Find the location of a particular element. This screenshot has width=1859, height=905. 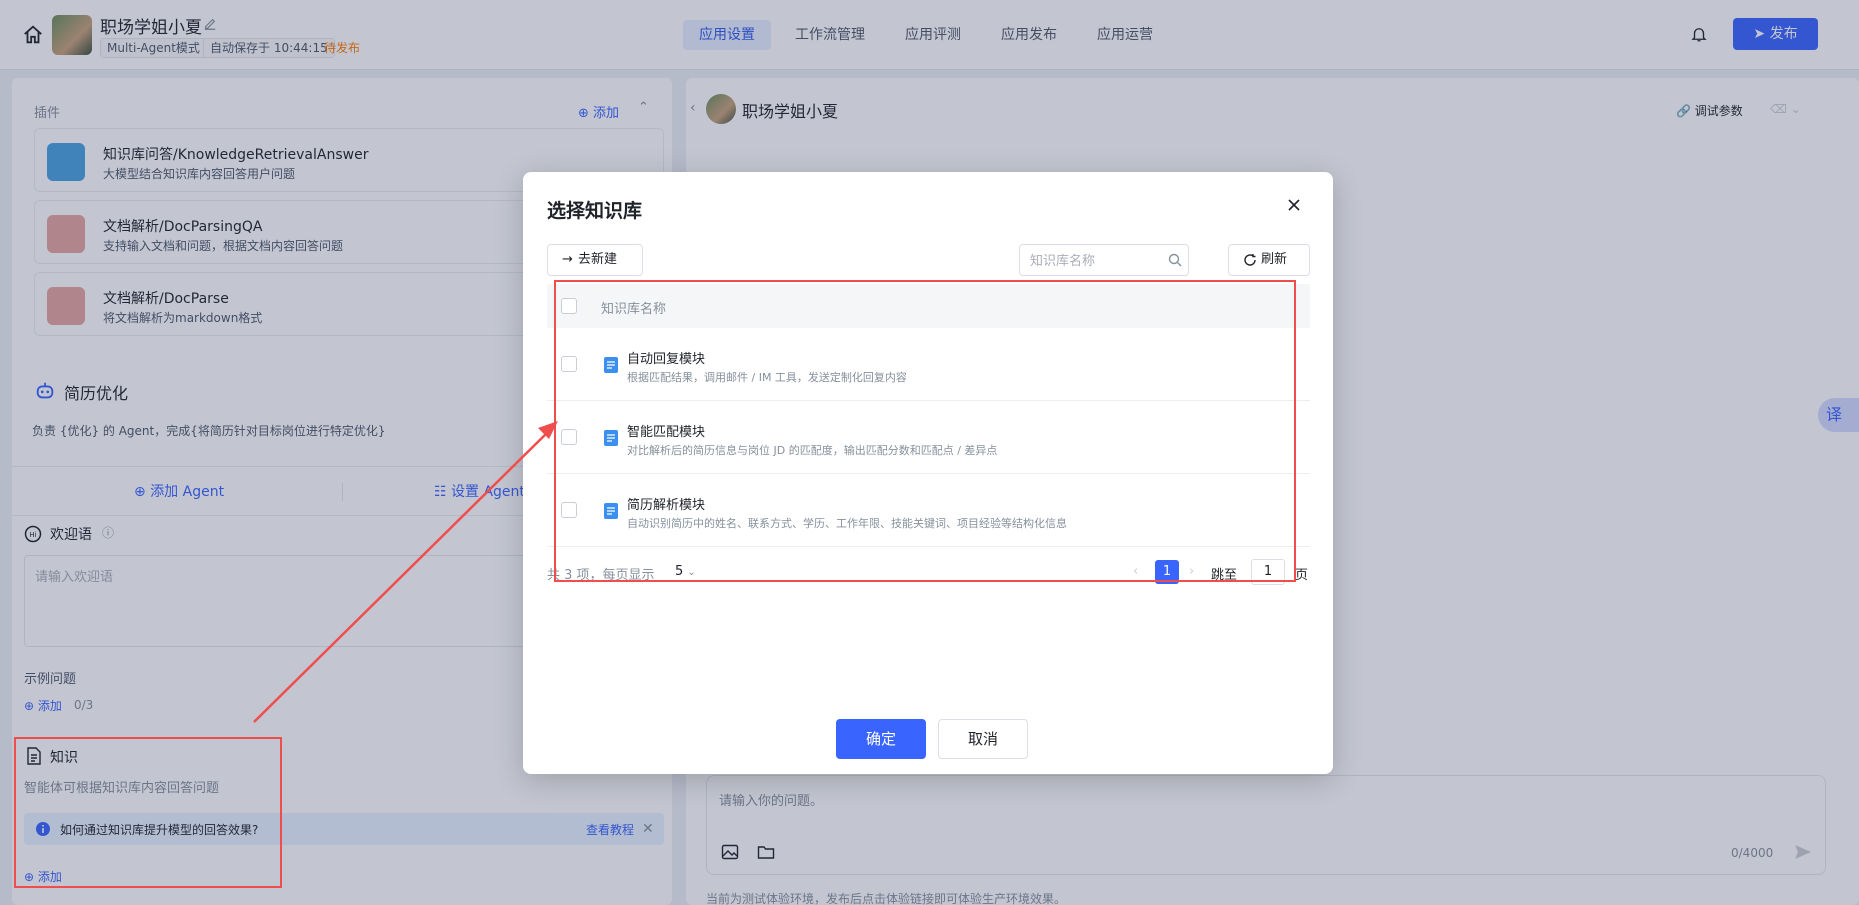

refresh-button: 刷新 is located at coordinates (1269, 260).